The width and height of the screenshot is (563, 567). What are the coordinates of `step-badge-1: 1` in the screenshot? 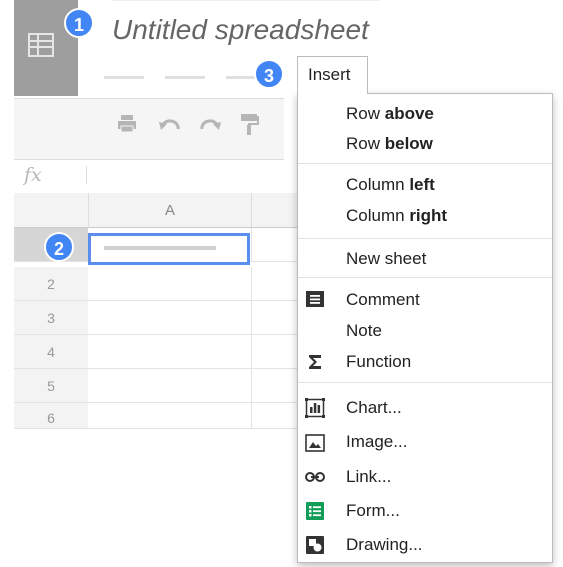 It's located at (79, 23).